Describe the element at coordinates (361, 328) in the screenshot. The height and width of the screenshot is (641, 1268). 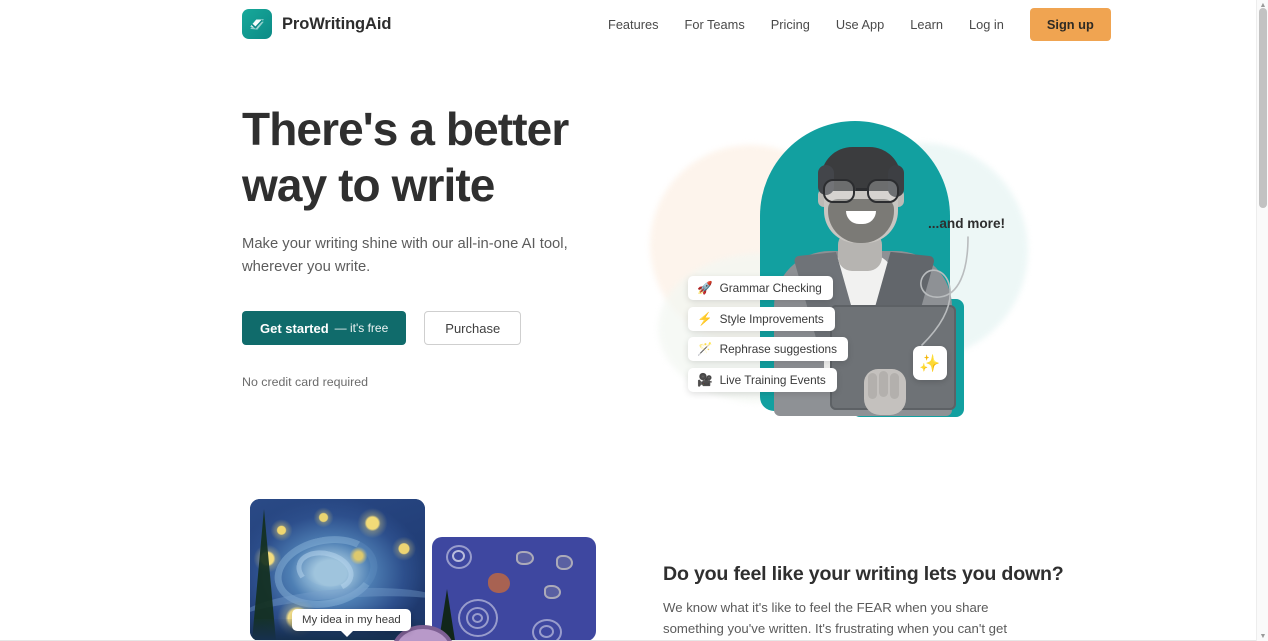
I see `get-started-sublabel: — it's free` at that location.